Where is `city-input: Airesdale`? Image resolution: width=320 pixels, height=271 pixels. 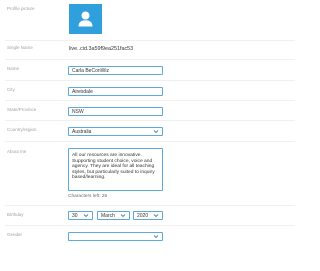 city-input: Airesdale is located at coordinates (115, 91).